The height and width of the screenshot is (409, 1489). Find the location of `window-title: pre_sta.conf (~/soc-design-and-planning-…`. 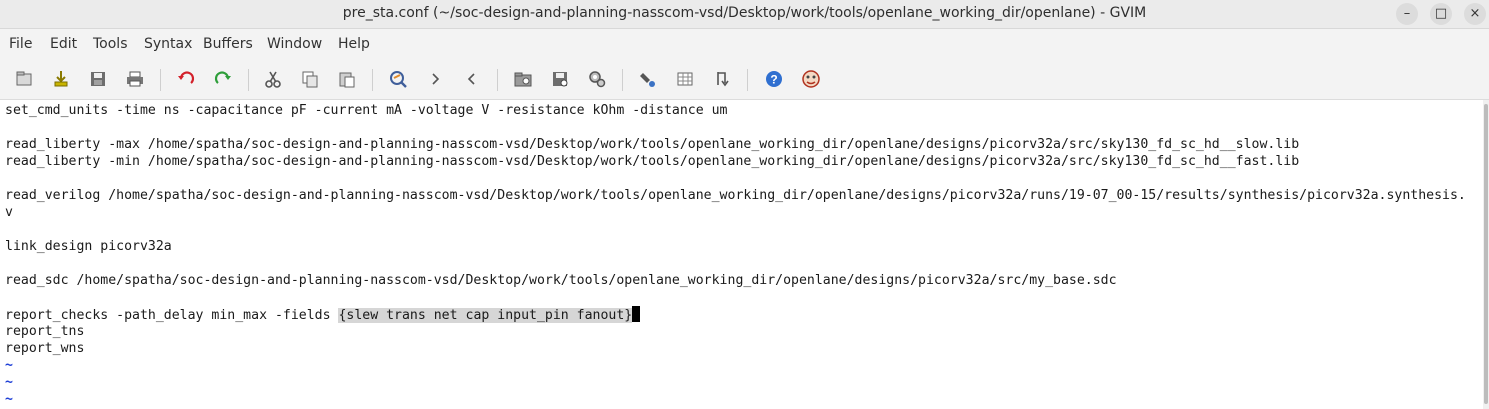

window-title: pre_sta.conf (~/soc-design-and-planning-… is located at coordinates (744, 13).